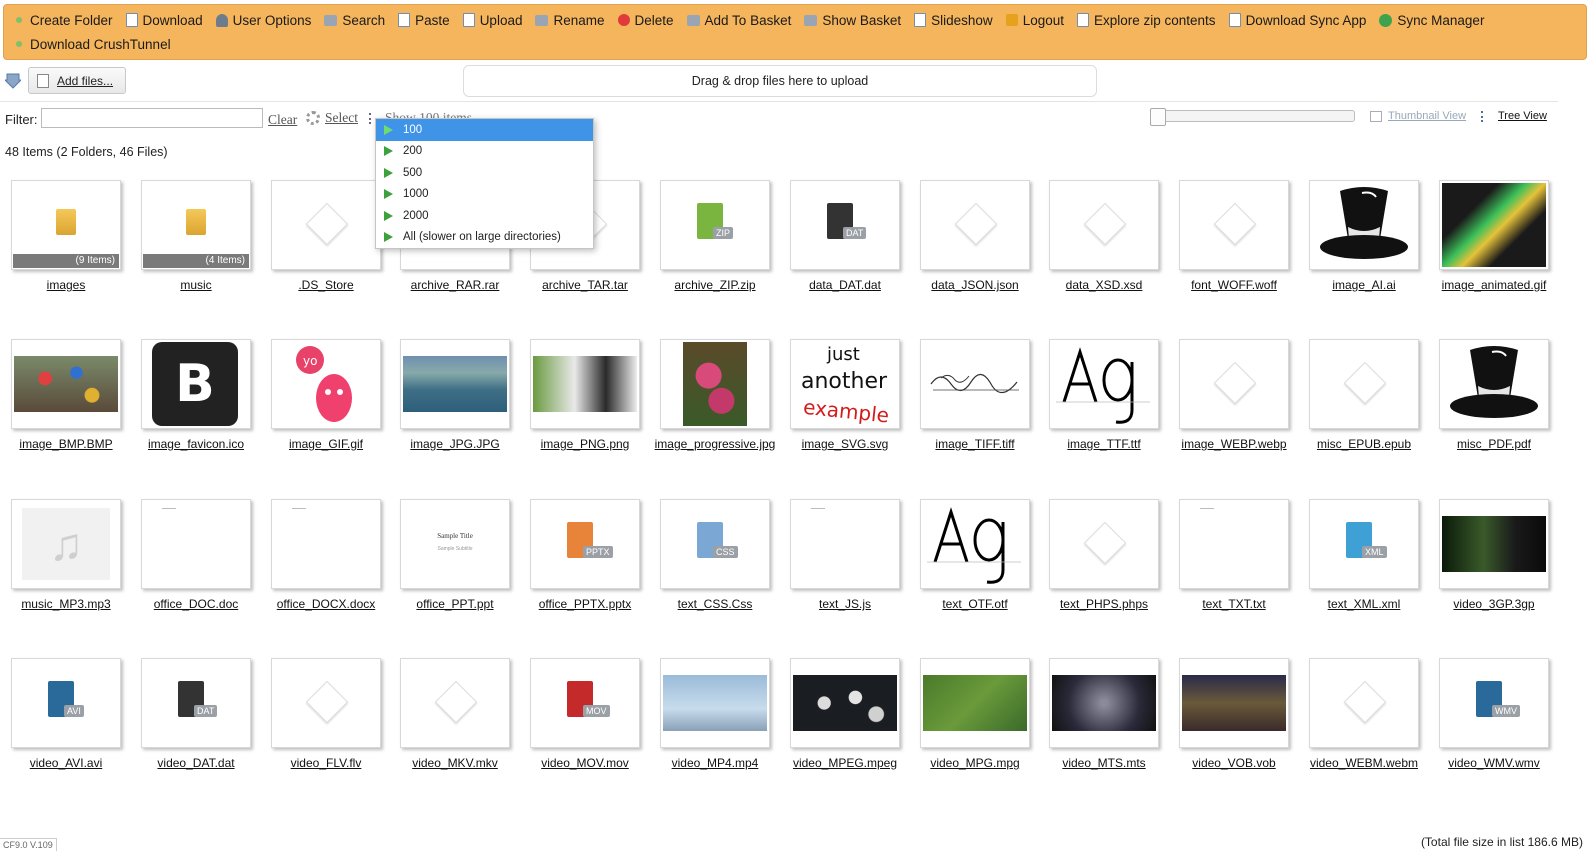  Describe the element at coordinates (1104, 604) in the screenshot. I see `file-name-link: text_PHPS.phps` at that location.